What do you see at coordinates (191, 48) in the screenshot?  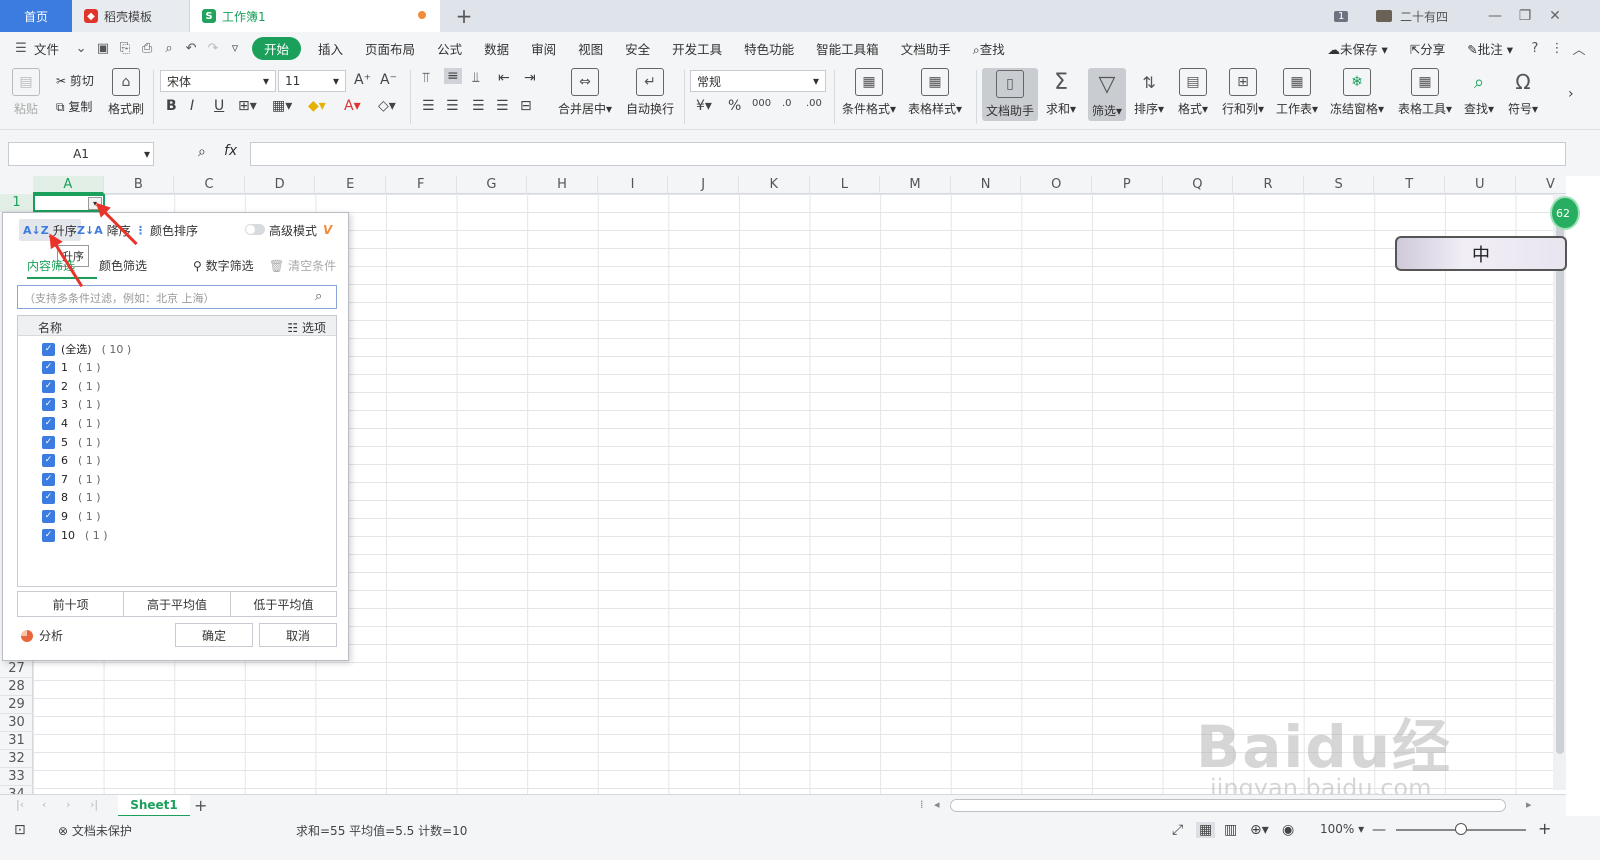 I see `undo-icon: ↶` at bounding box center [191, 48].